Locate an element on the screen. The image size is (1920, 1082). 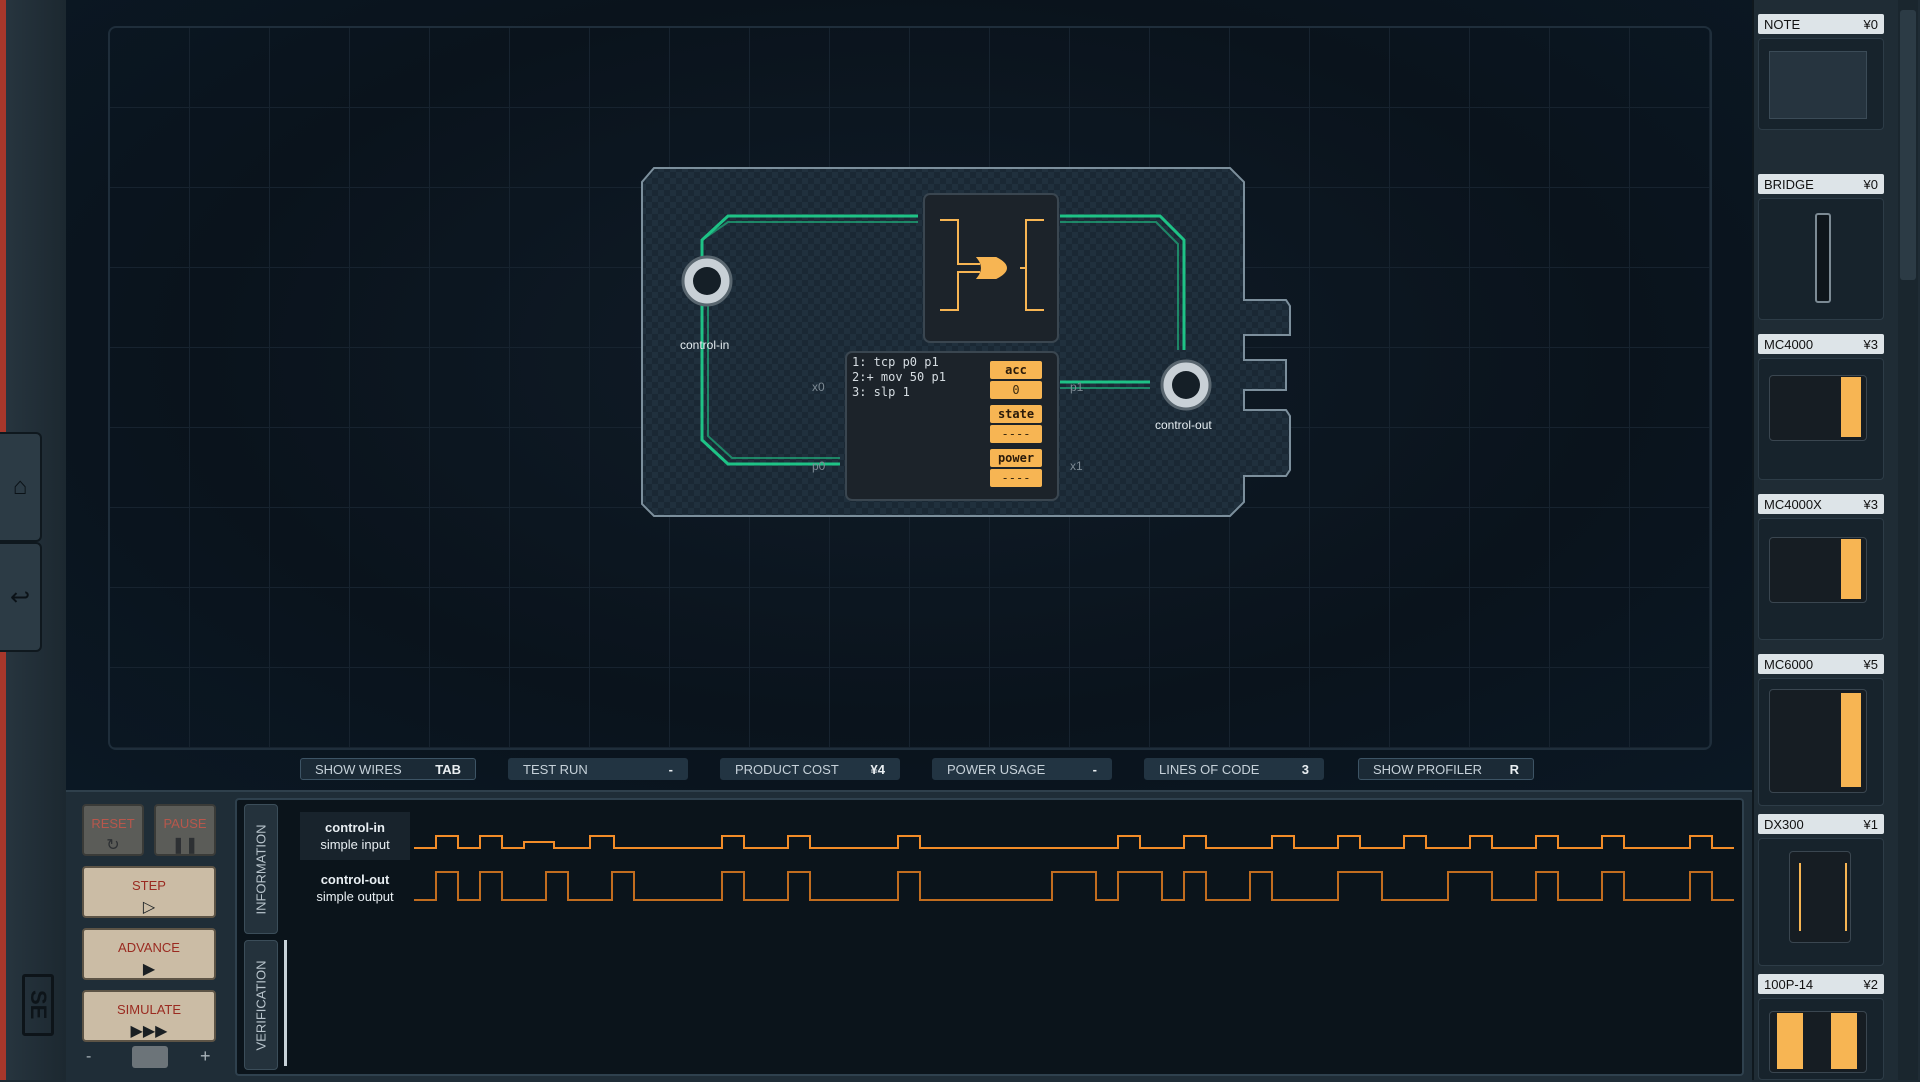
reset-button: RESET ↻ is located at coordinates (113, 830).